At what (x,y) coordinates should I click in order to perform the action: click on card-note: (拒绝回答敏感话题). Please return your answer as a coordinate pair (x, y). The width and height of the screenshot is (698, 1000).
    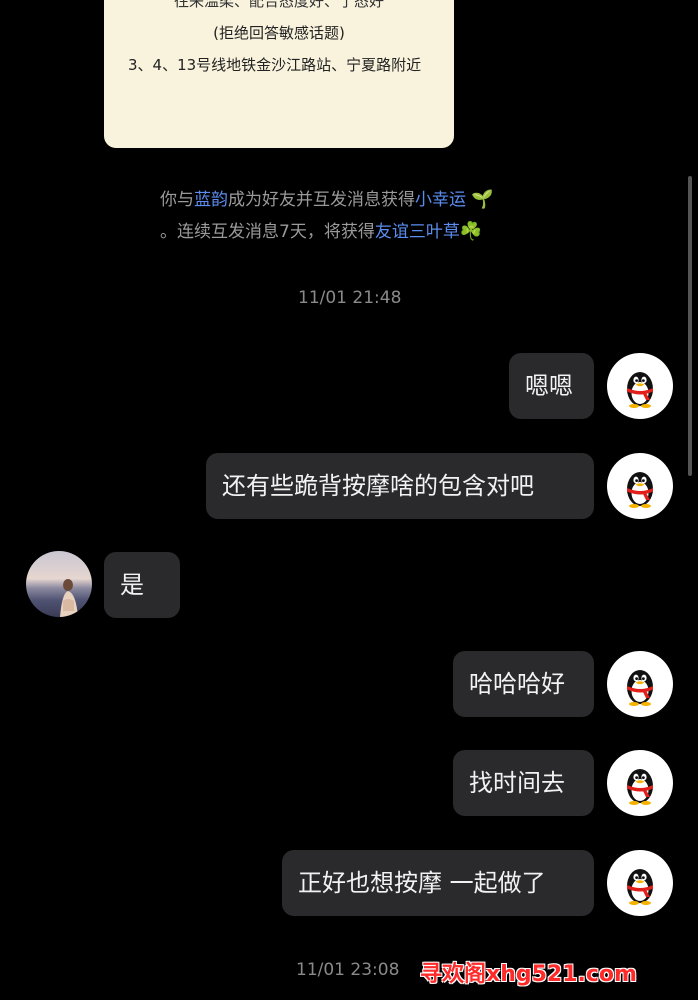
    Looking at the image, I should click on (279, 33).